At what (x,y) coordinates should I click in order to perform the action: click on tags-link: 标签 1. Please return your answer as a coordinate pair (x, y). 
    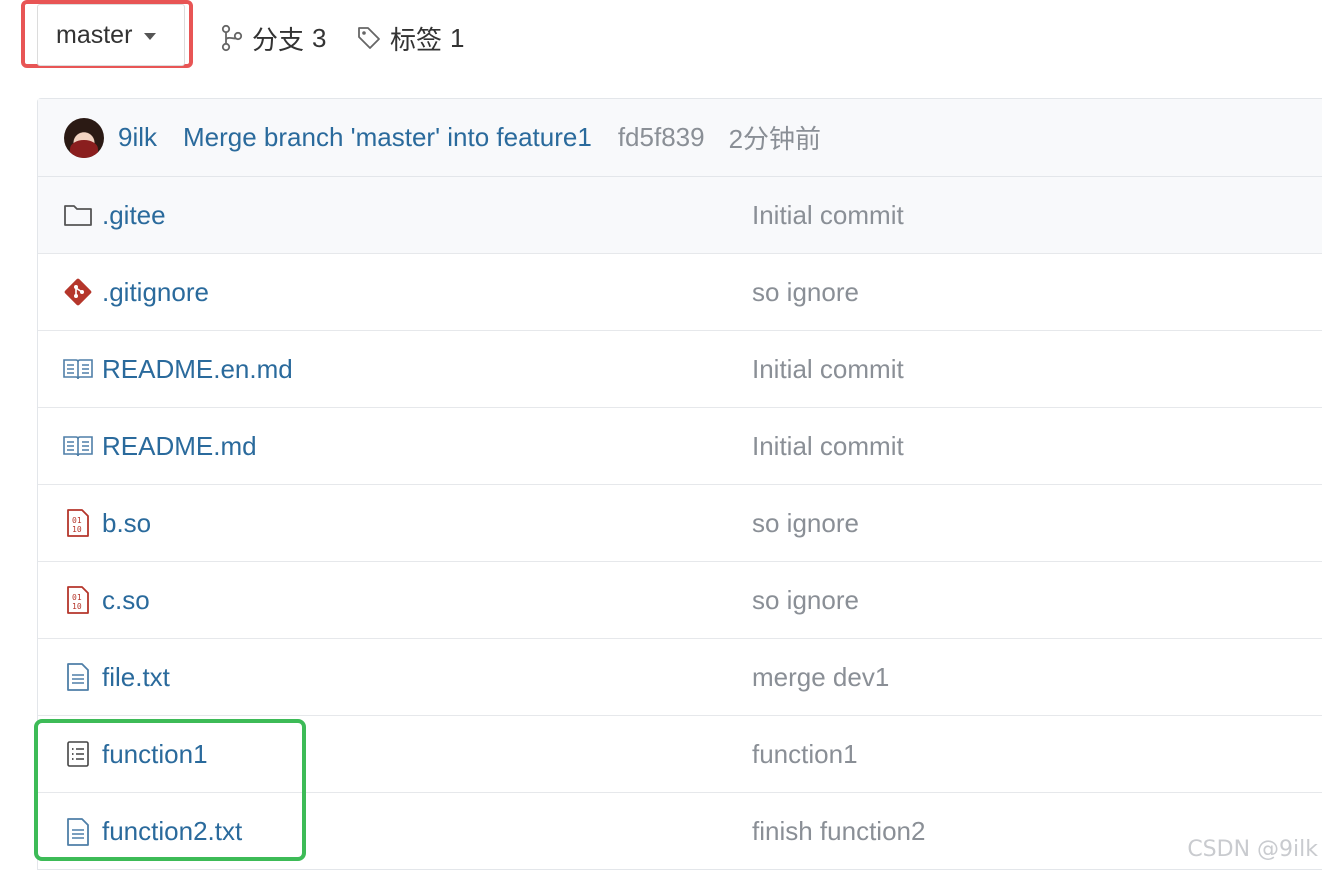
    Looking at the image, I should click on (410, 38).